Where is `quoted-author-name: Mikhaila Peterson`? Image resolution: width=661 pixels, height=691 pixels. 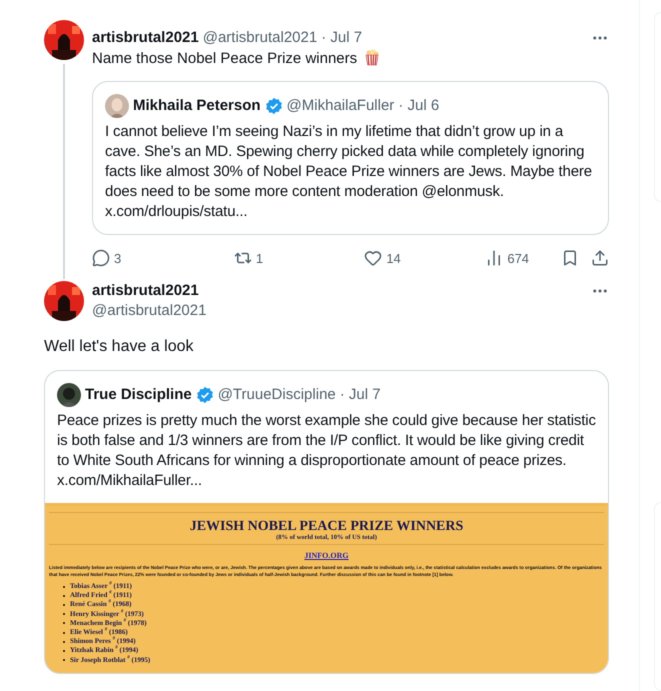
quoted-author-name: Mikhaila Peterson is located at coordinates (197, 106).